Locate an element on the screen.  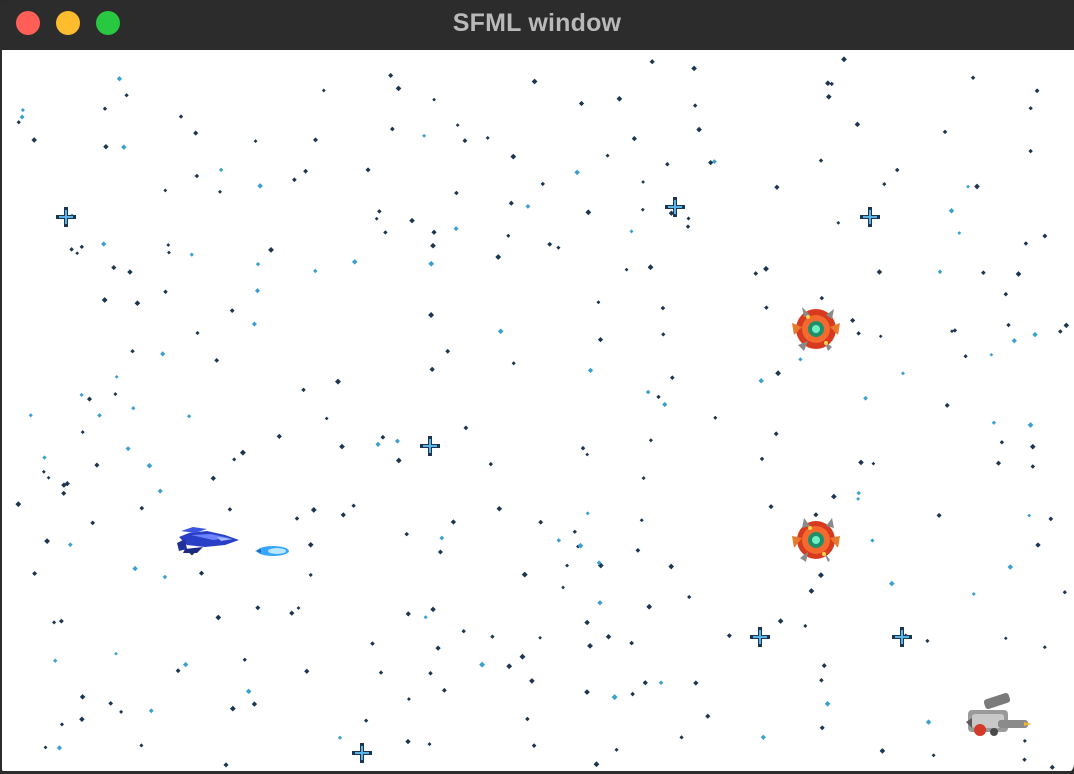
player-bullet-sprite is located at coordinates (272, 551).